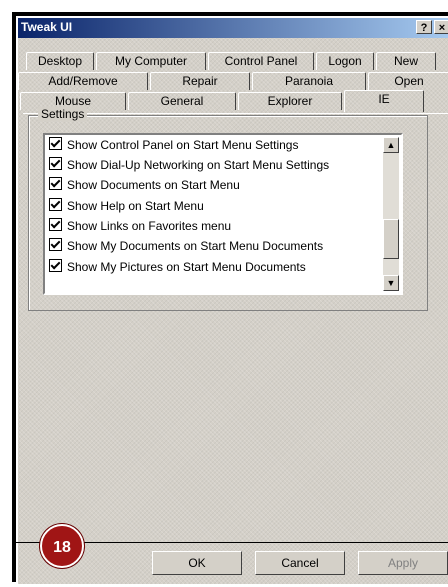  Describe the element at coordinates (424, 27) in the screenshot. I see `help-button: ?` at that location.